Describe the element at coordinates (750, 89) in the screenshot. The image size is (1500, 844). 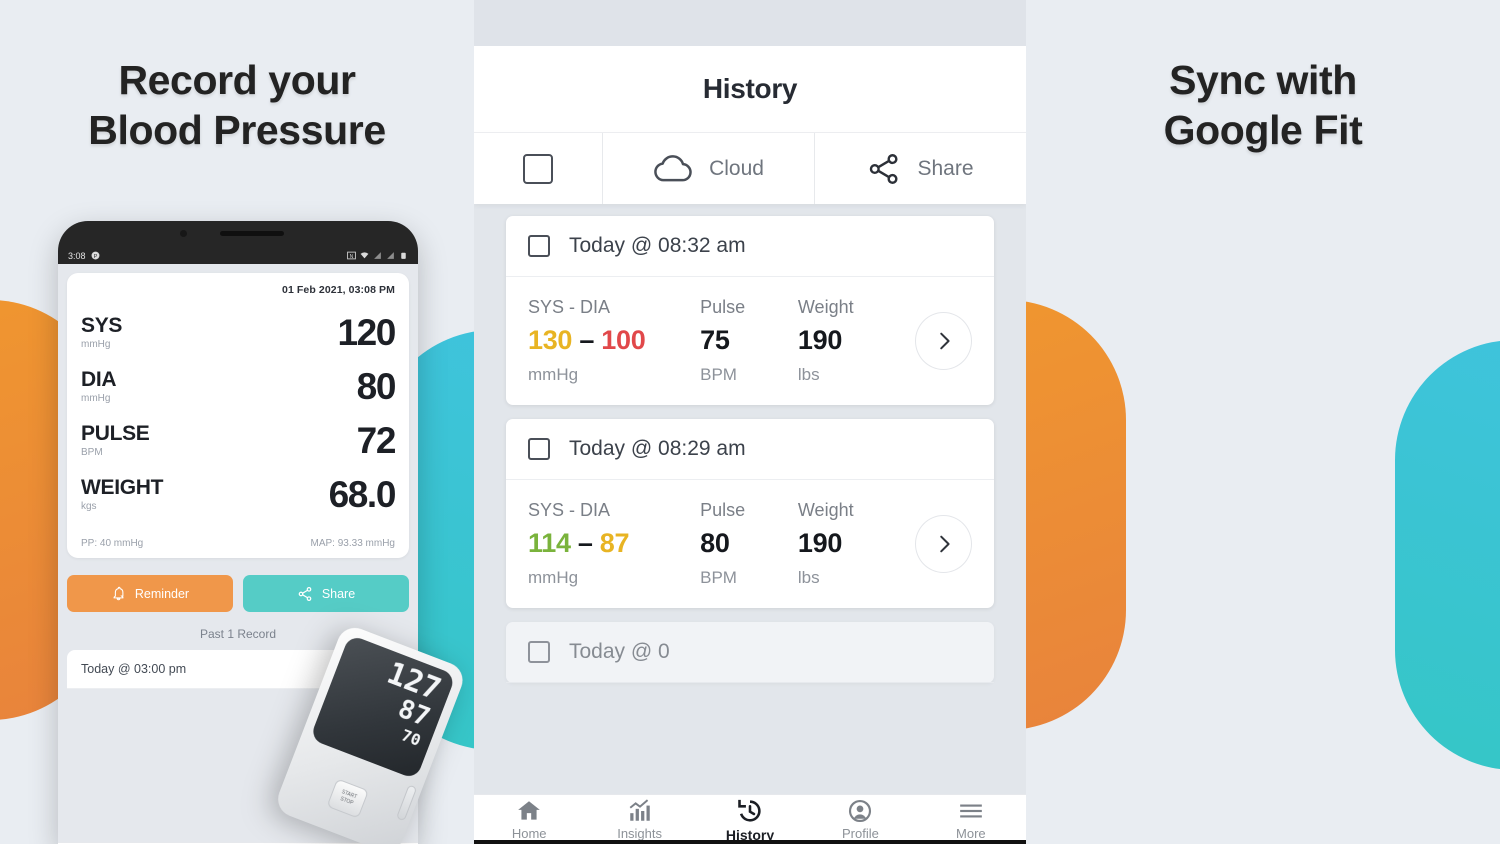
I see `center-app-bar: History` at that location.